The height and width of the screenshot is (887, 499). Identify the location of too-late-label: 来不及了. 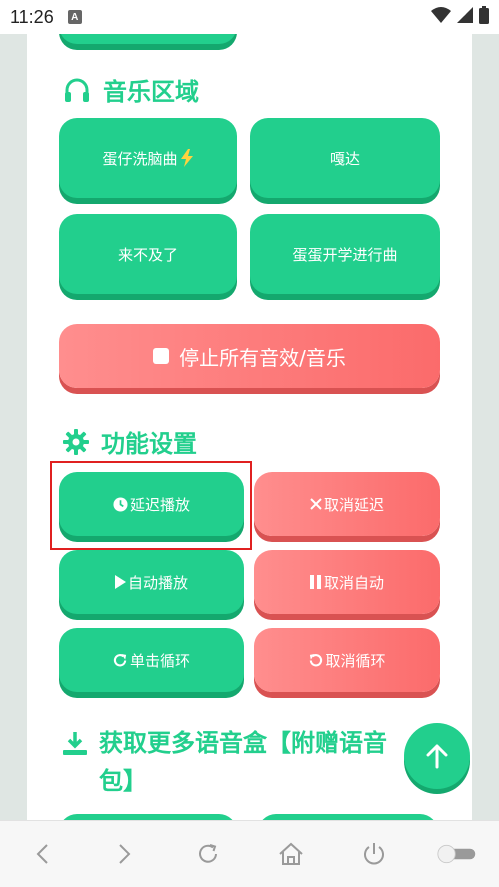
(147, 254).